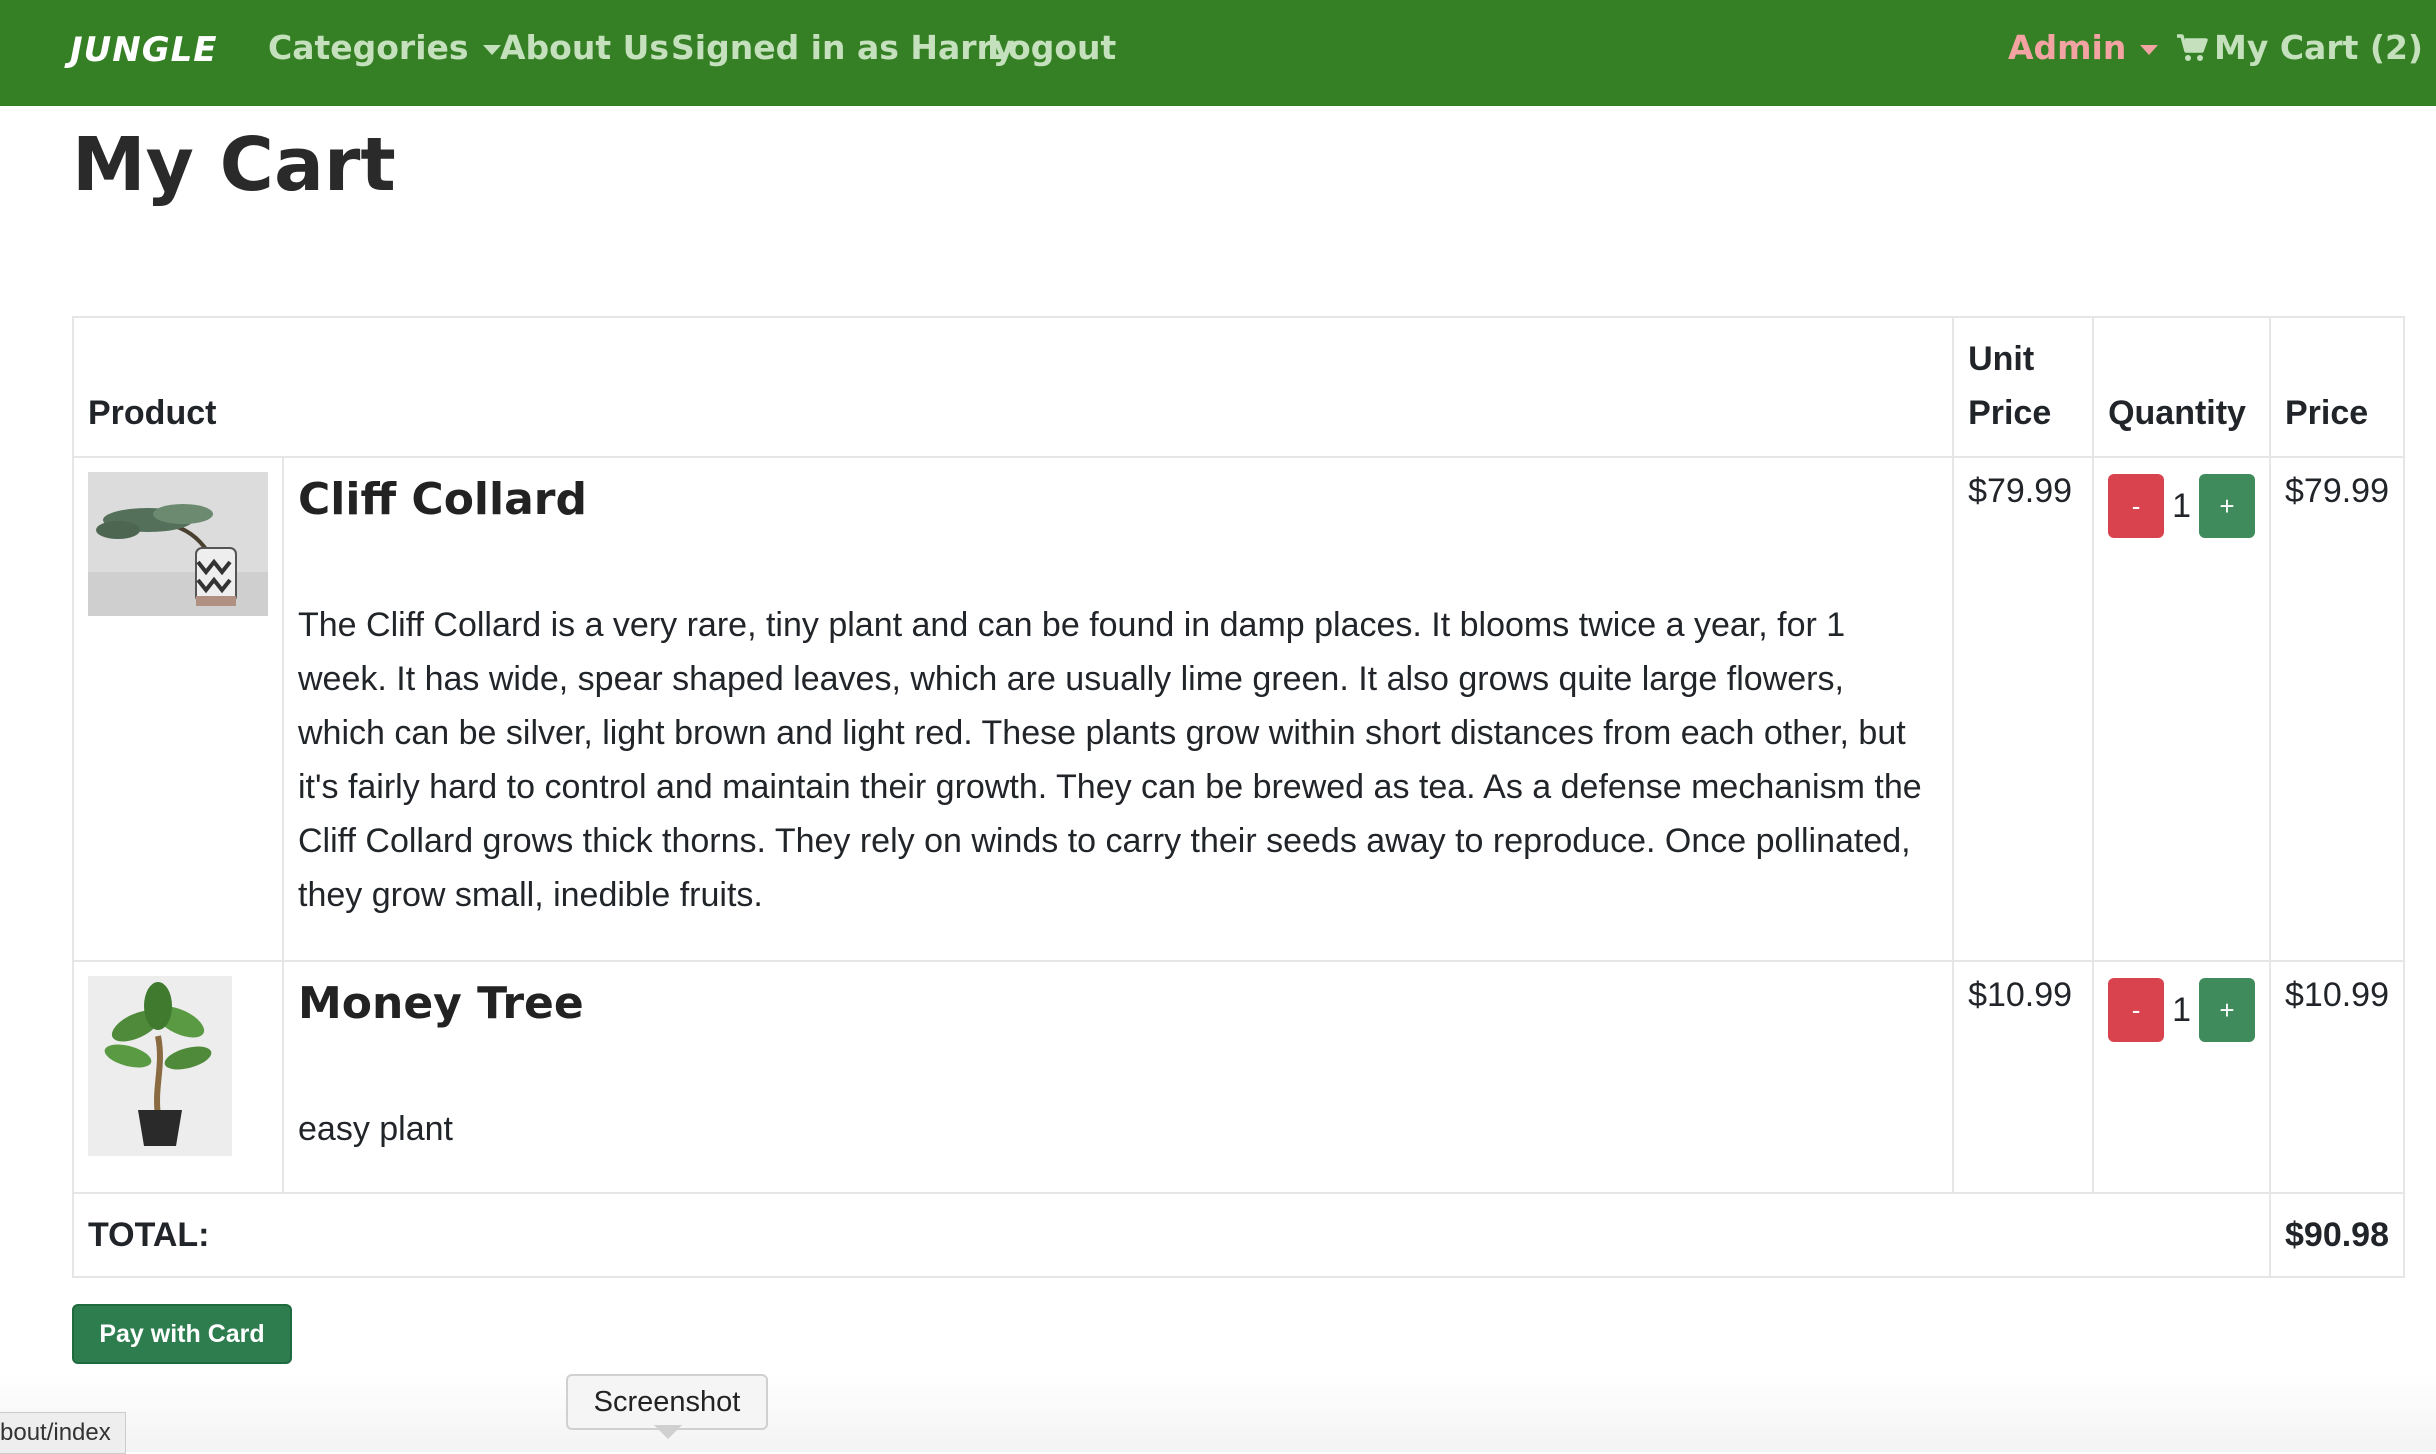 This screenshot has height=1454, width=2436. I want to click on header-quantity: Quantity, so click(2181, 387).